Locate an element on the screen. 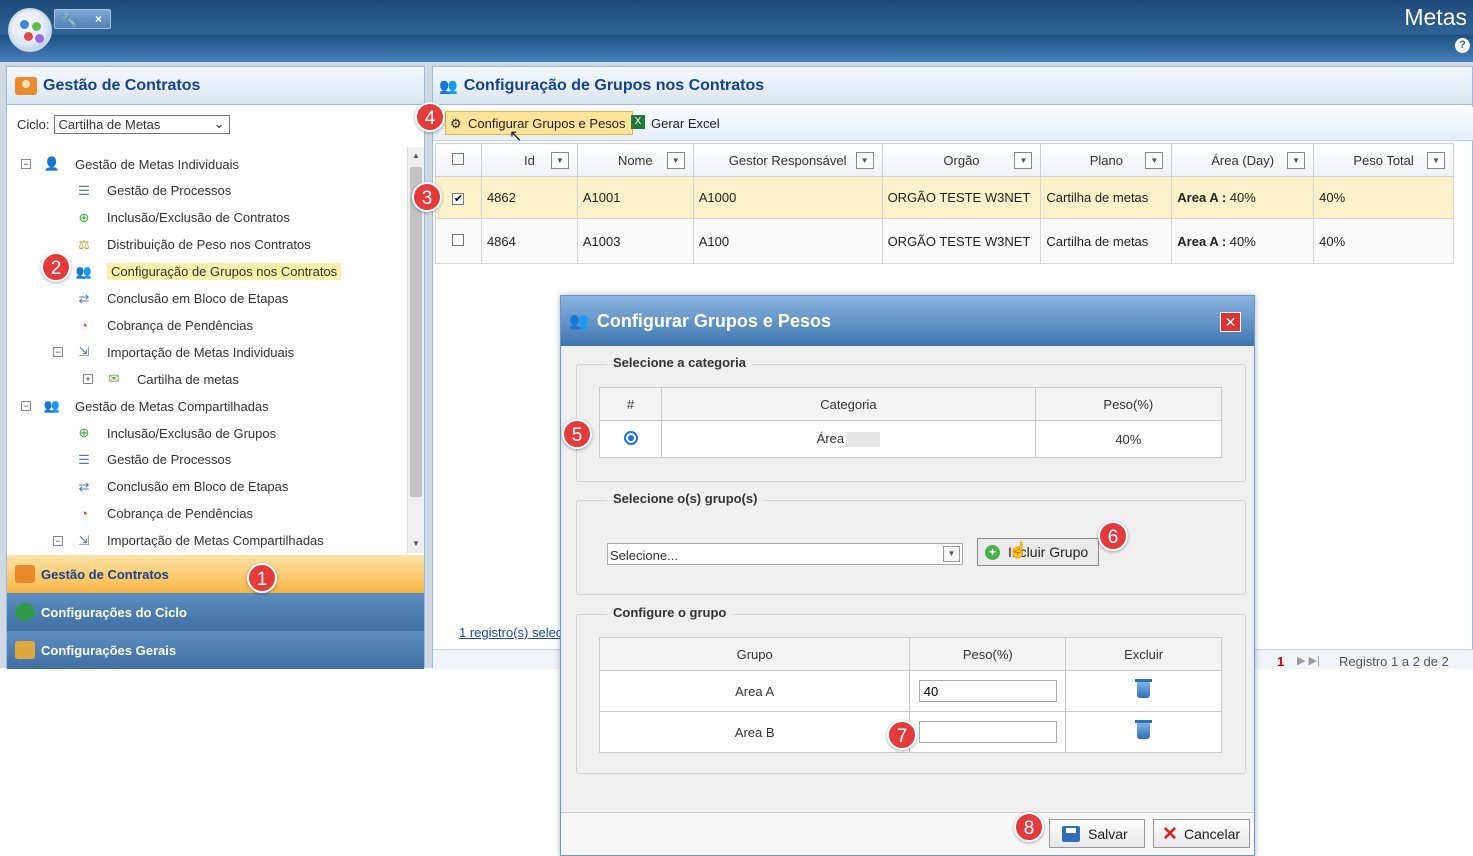 The height and width of the screenshot is (856, 1473). dialog-title: Configurar Grupos e Pesos is located at coordinates (713, 320).